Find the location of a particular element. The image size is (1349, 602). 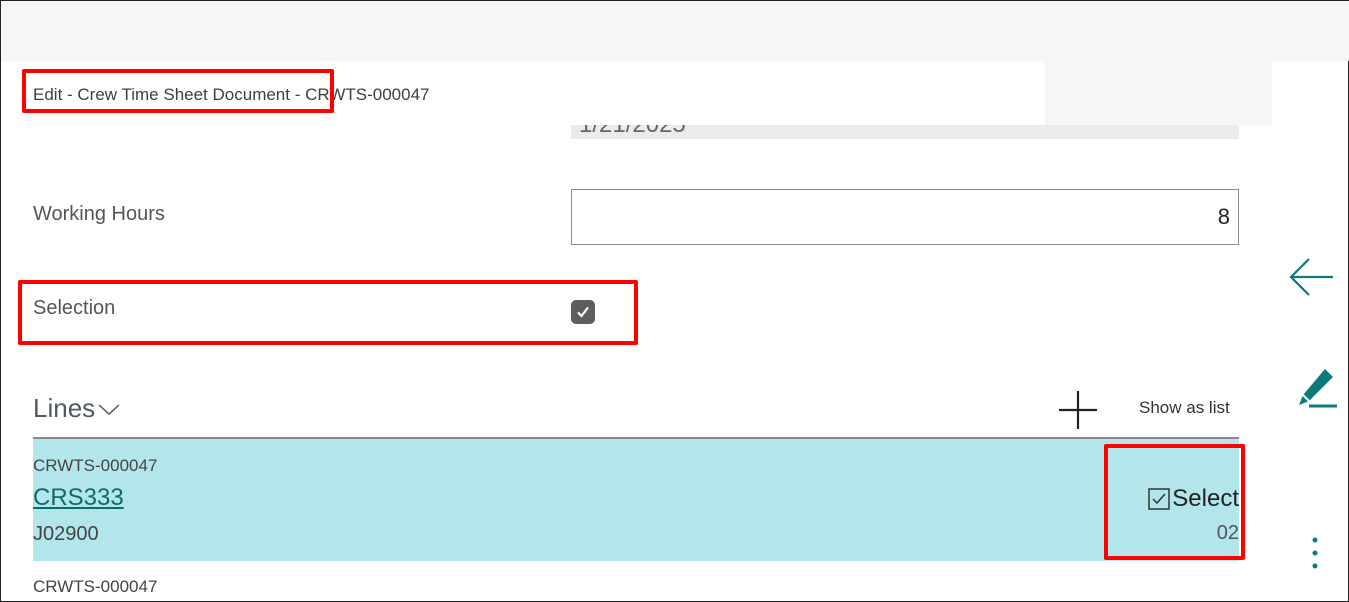

working-hours-label: Working Hours is located at coordinates (99, 214).